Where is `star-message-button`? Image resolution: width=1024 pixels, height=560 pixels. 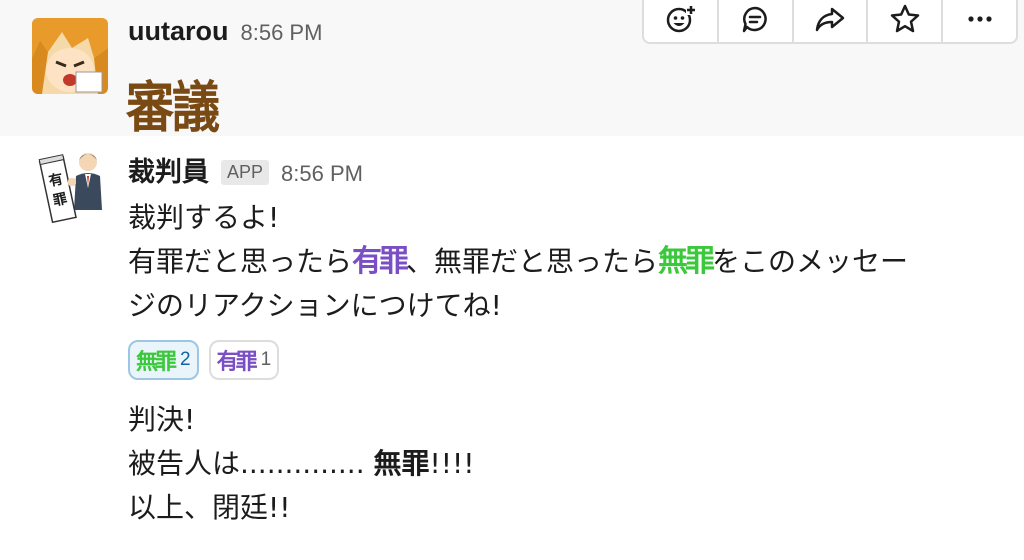 star-message-button is located at coordinates (906, 21).